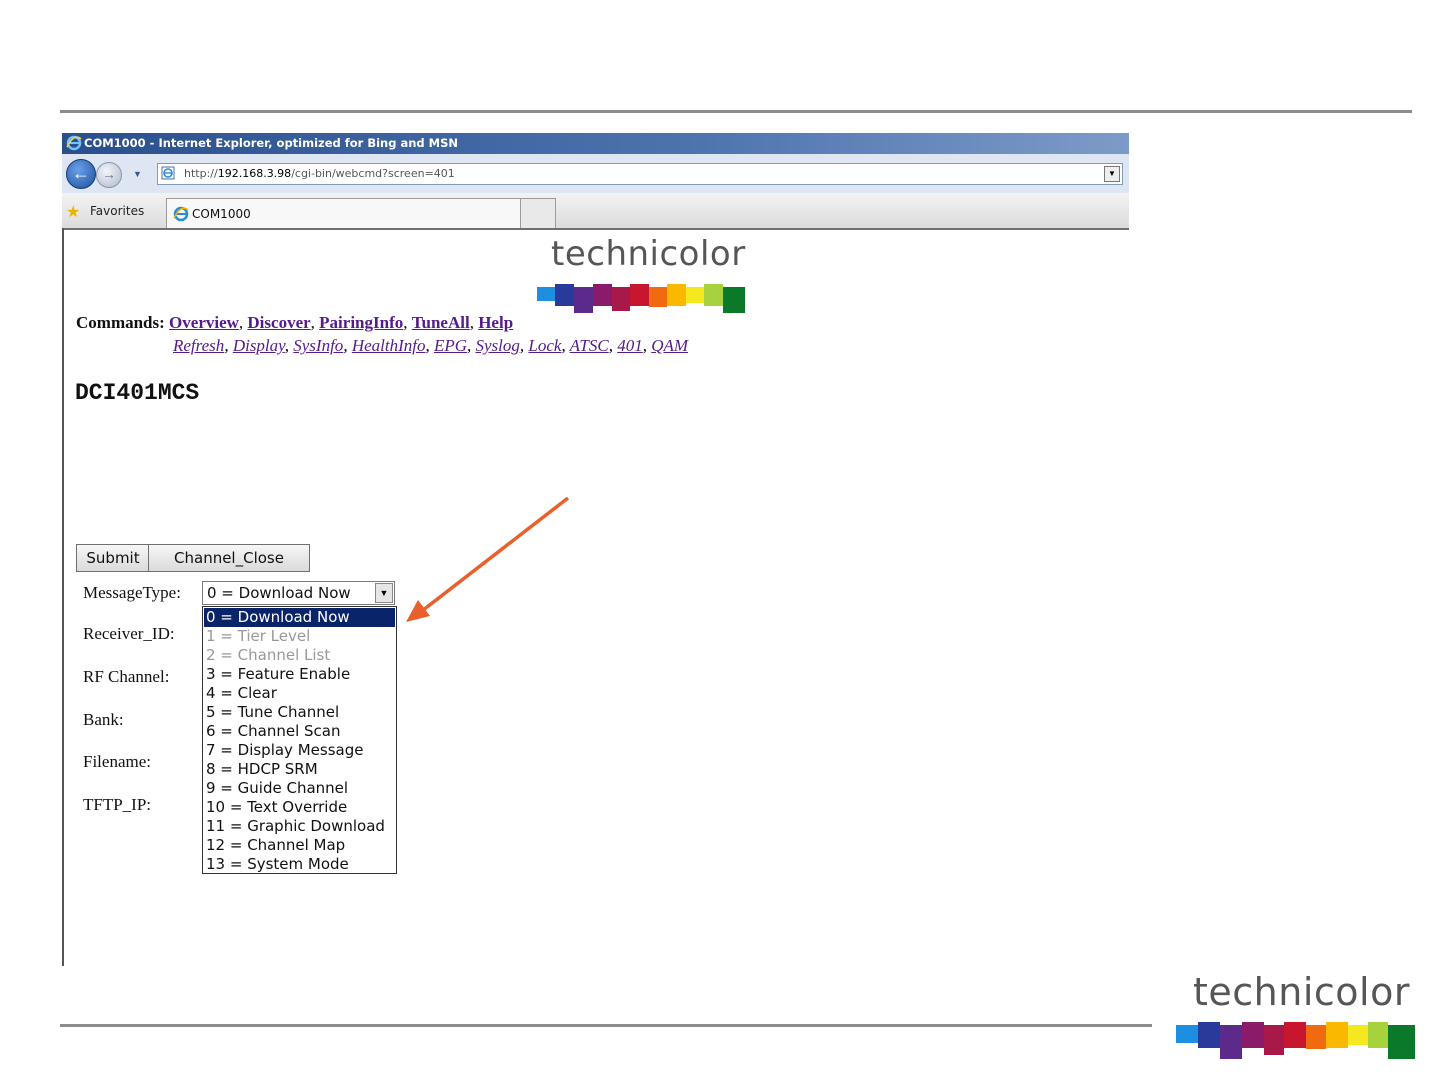 This screenshot has width=1440, height=1080. Describe the element at coordinates (495, 322) in the screenshot. I see `cmd-help-link: Help` at that location.